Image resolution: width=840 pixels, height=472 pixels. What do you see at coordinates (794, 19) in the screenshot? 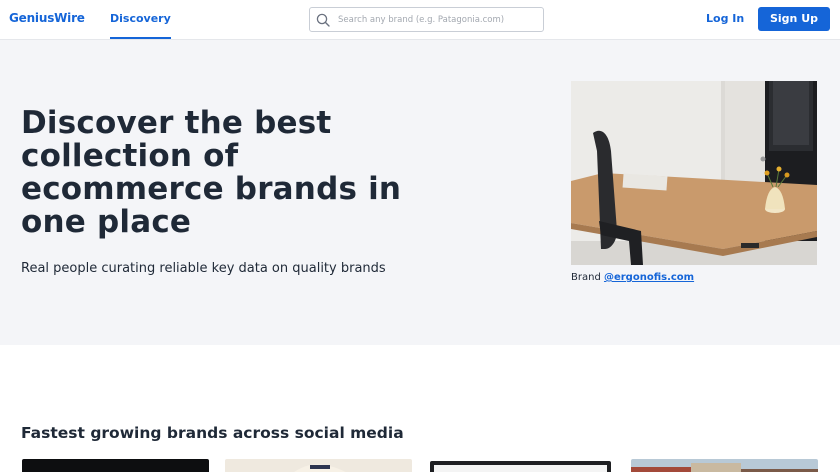
I see `signup-button: Sign Up` at bounding box center [794, 19].